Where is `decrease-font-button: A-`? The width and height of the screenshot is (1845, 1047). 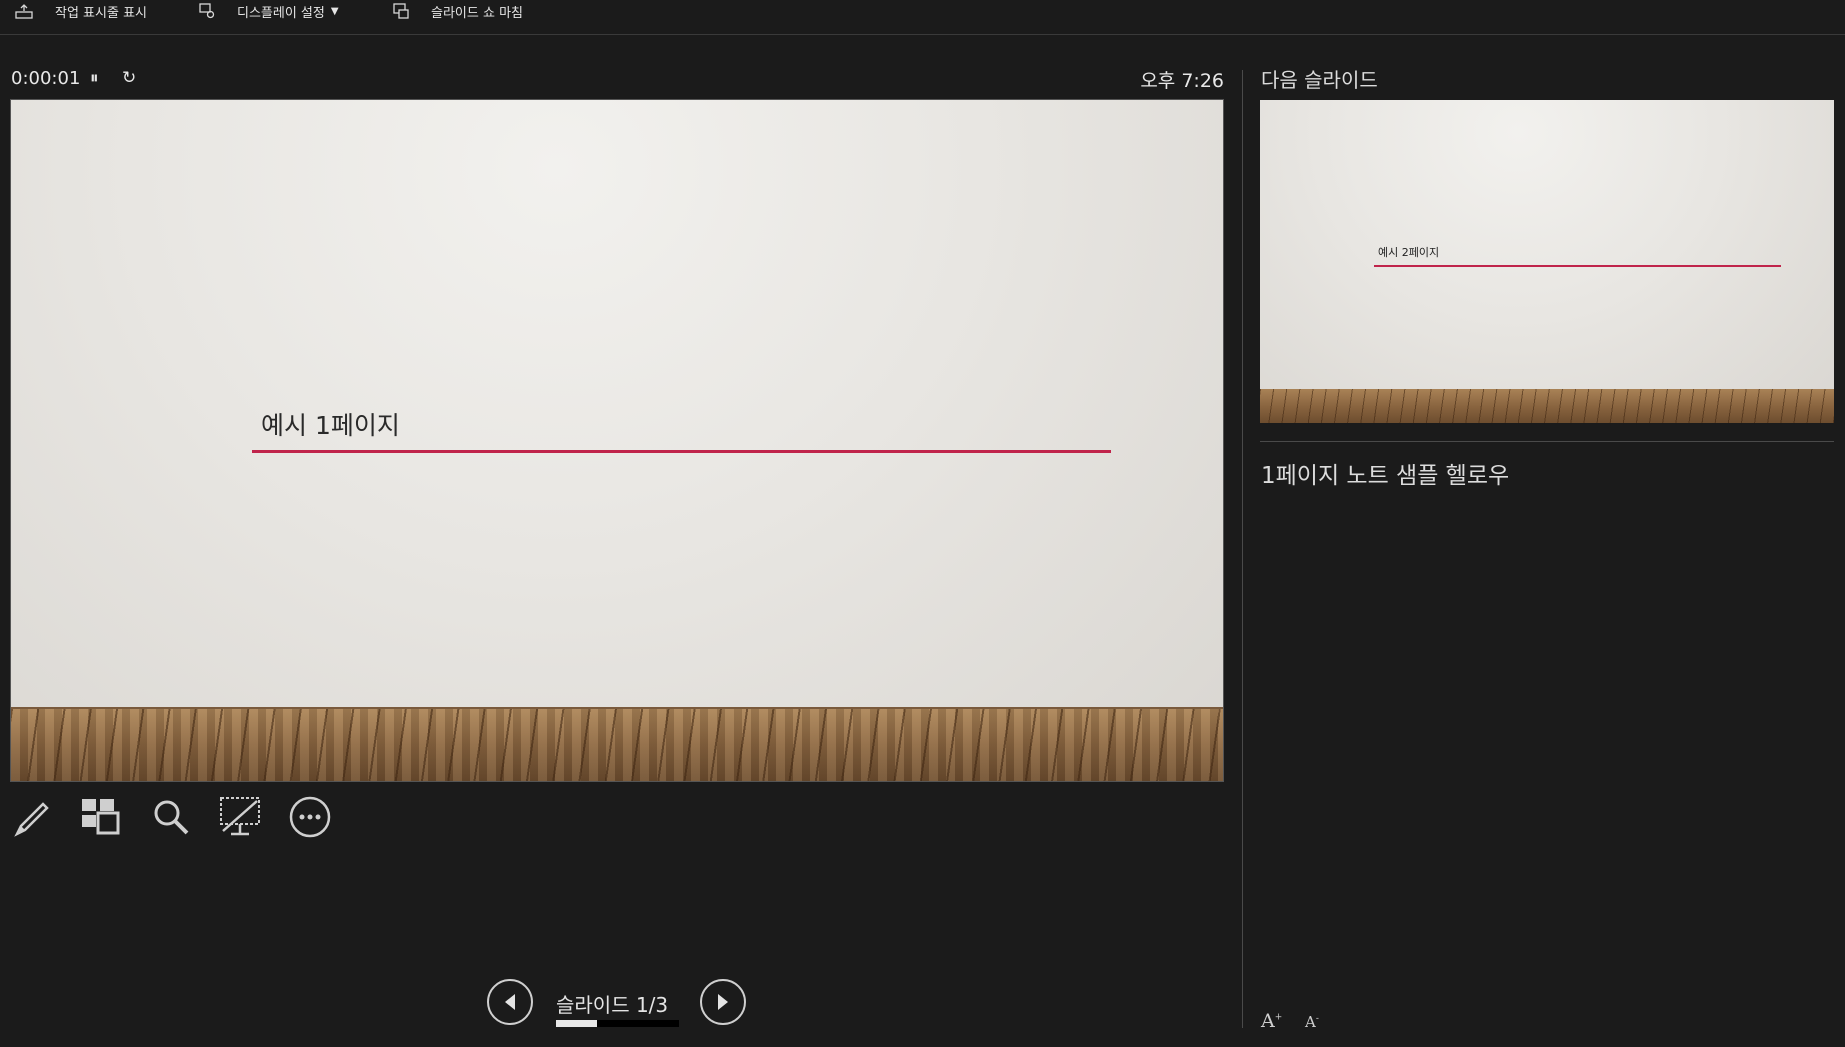
decrease-font-button: A- is located at coordinates (1312, 1022).